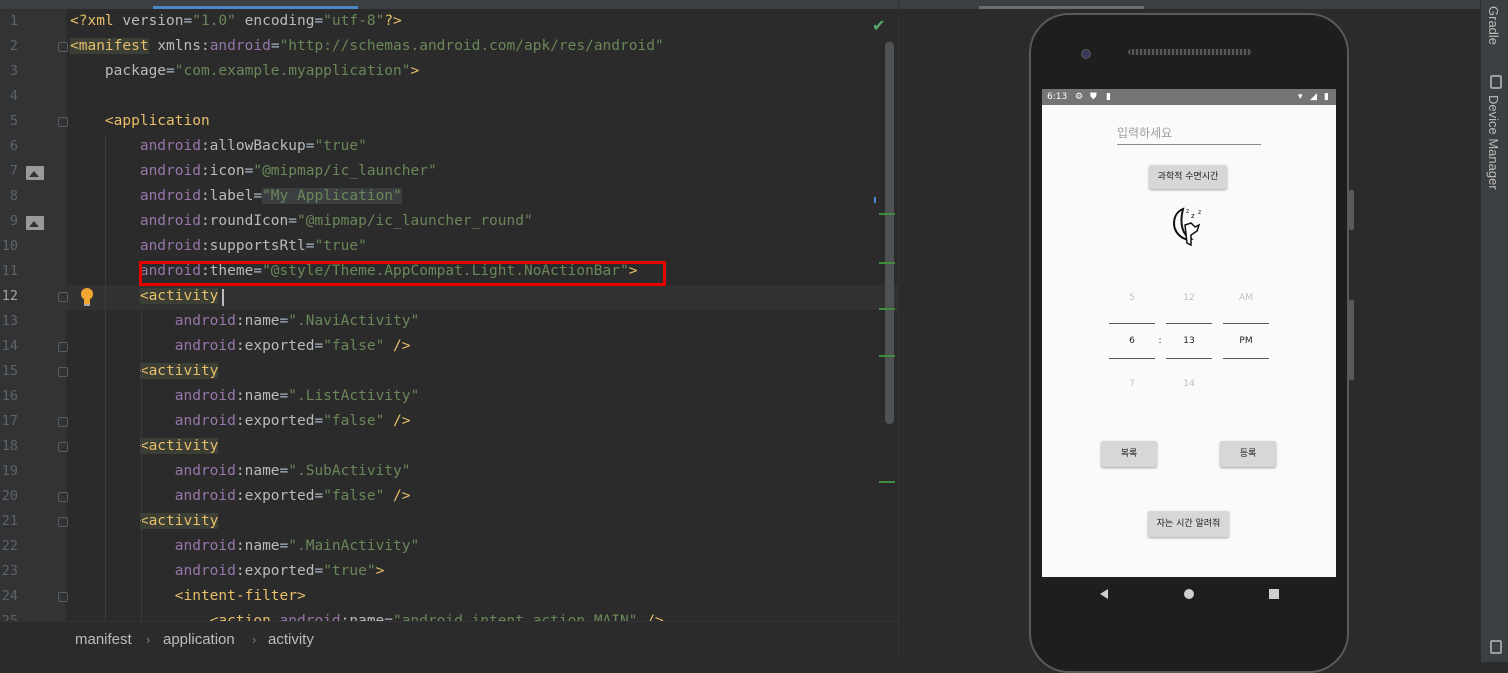  What do you see at coordinates (1246, 298) in the screenshot?
I see `ampm-prev: AM` at bounding box center [1246, 298].